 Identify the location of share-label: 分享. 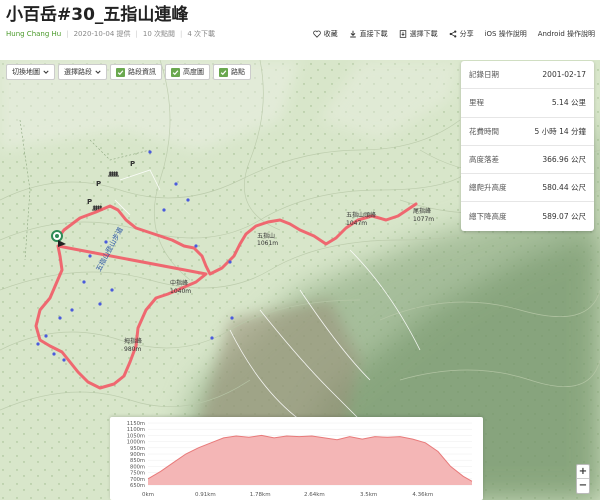
(466, 33).